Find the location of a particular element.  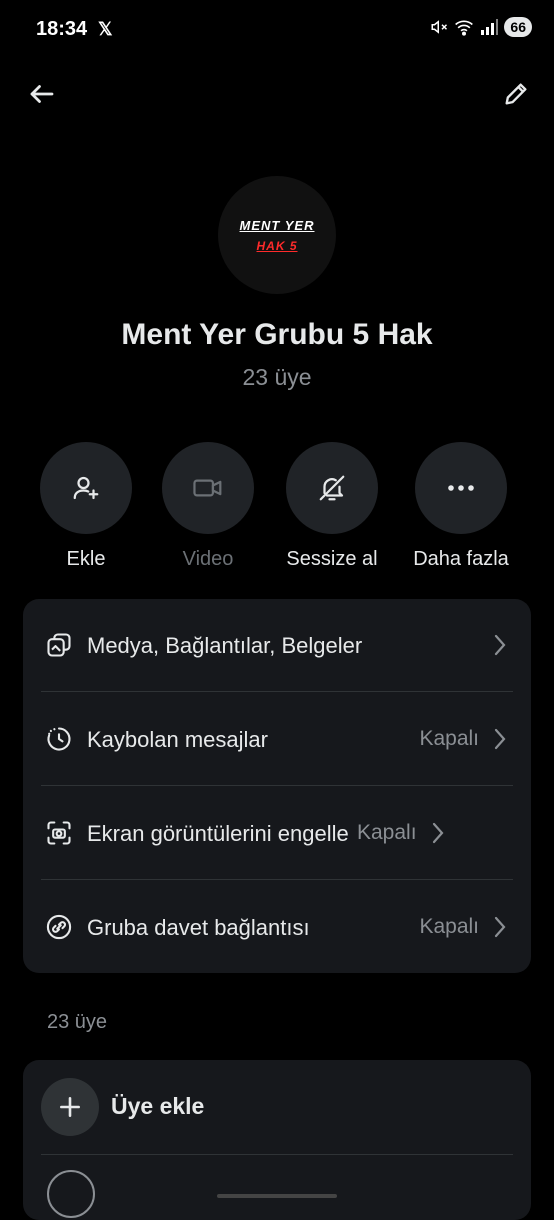

plus-icon is located at coordinates (70, 1107).